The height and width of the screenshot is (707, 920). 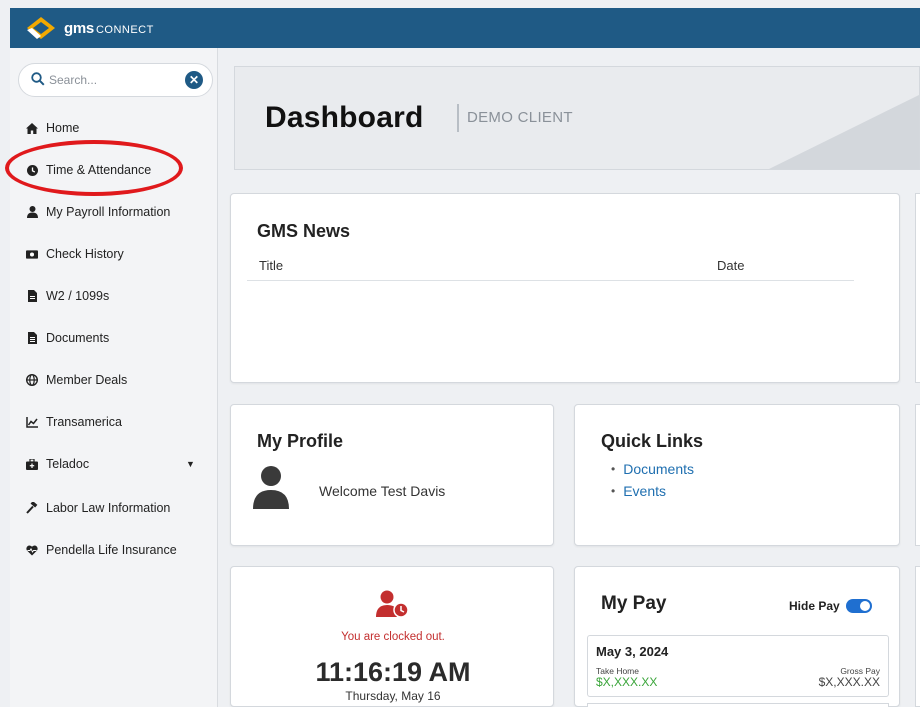 I want to click on sidebar-item-label: Check History, so click(x=85, y=254).